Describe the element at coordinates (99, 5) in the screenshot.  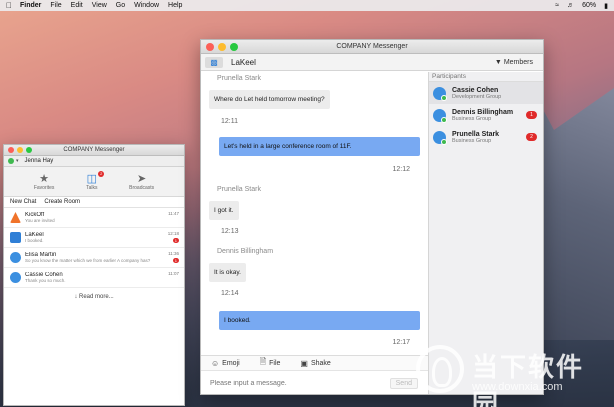
I see `menu-view: View` at that location.